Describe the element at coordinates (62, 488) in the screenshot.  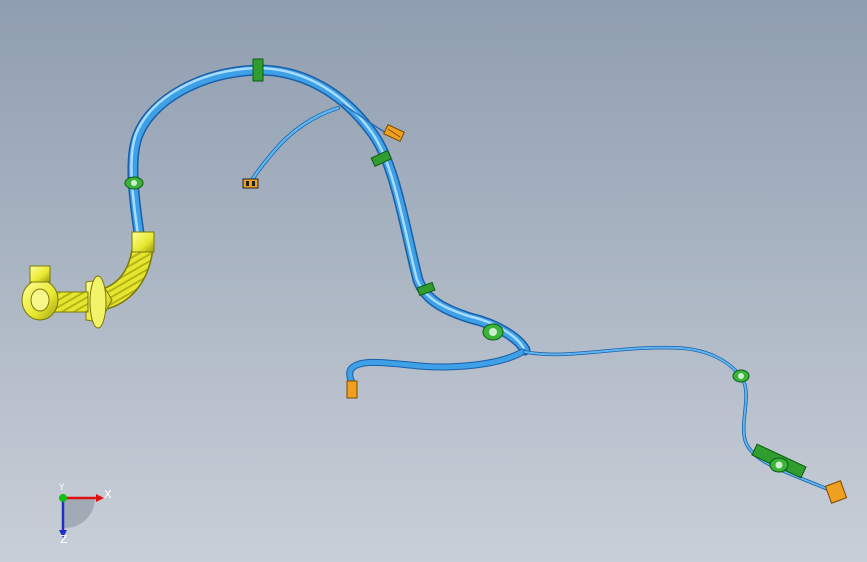
I see `y-axis-label: Y` at that location.